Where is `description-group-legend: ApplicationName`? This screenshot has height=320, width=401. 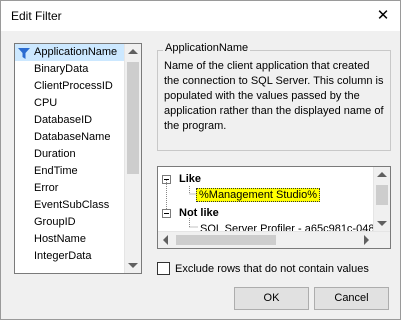 description-group-legend: ApplicationName is located at coordinates (207, 48).